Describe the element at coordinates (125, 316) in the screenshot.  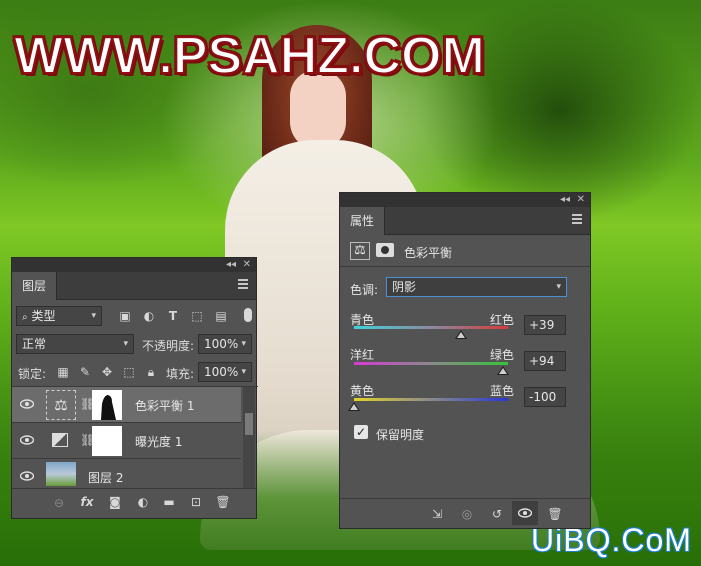
I see `pixel-filter-icon: ▣` at that location.